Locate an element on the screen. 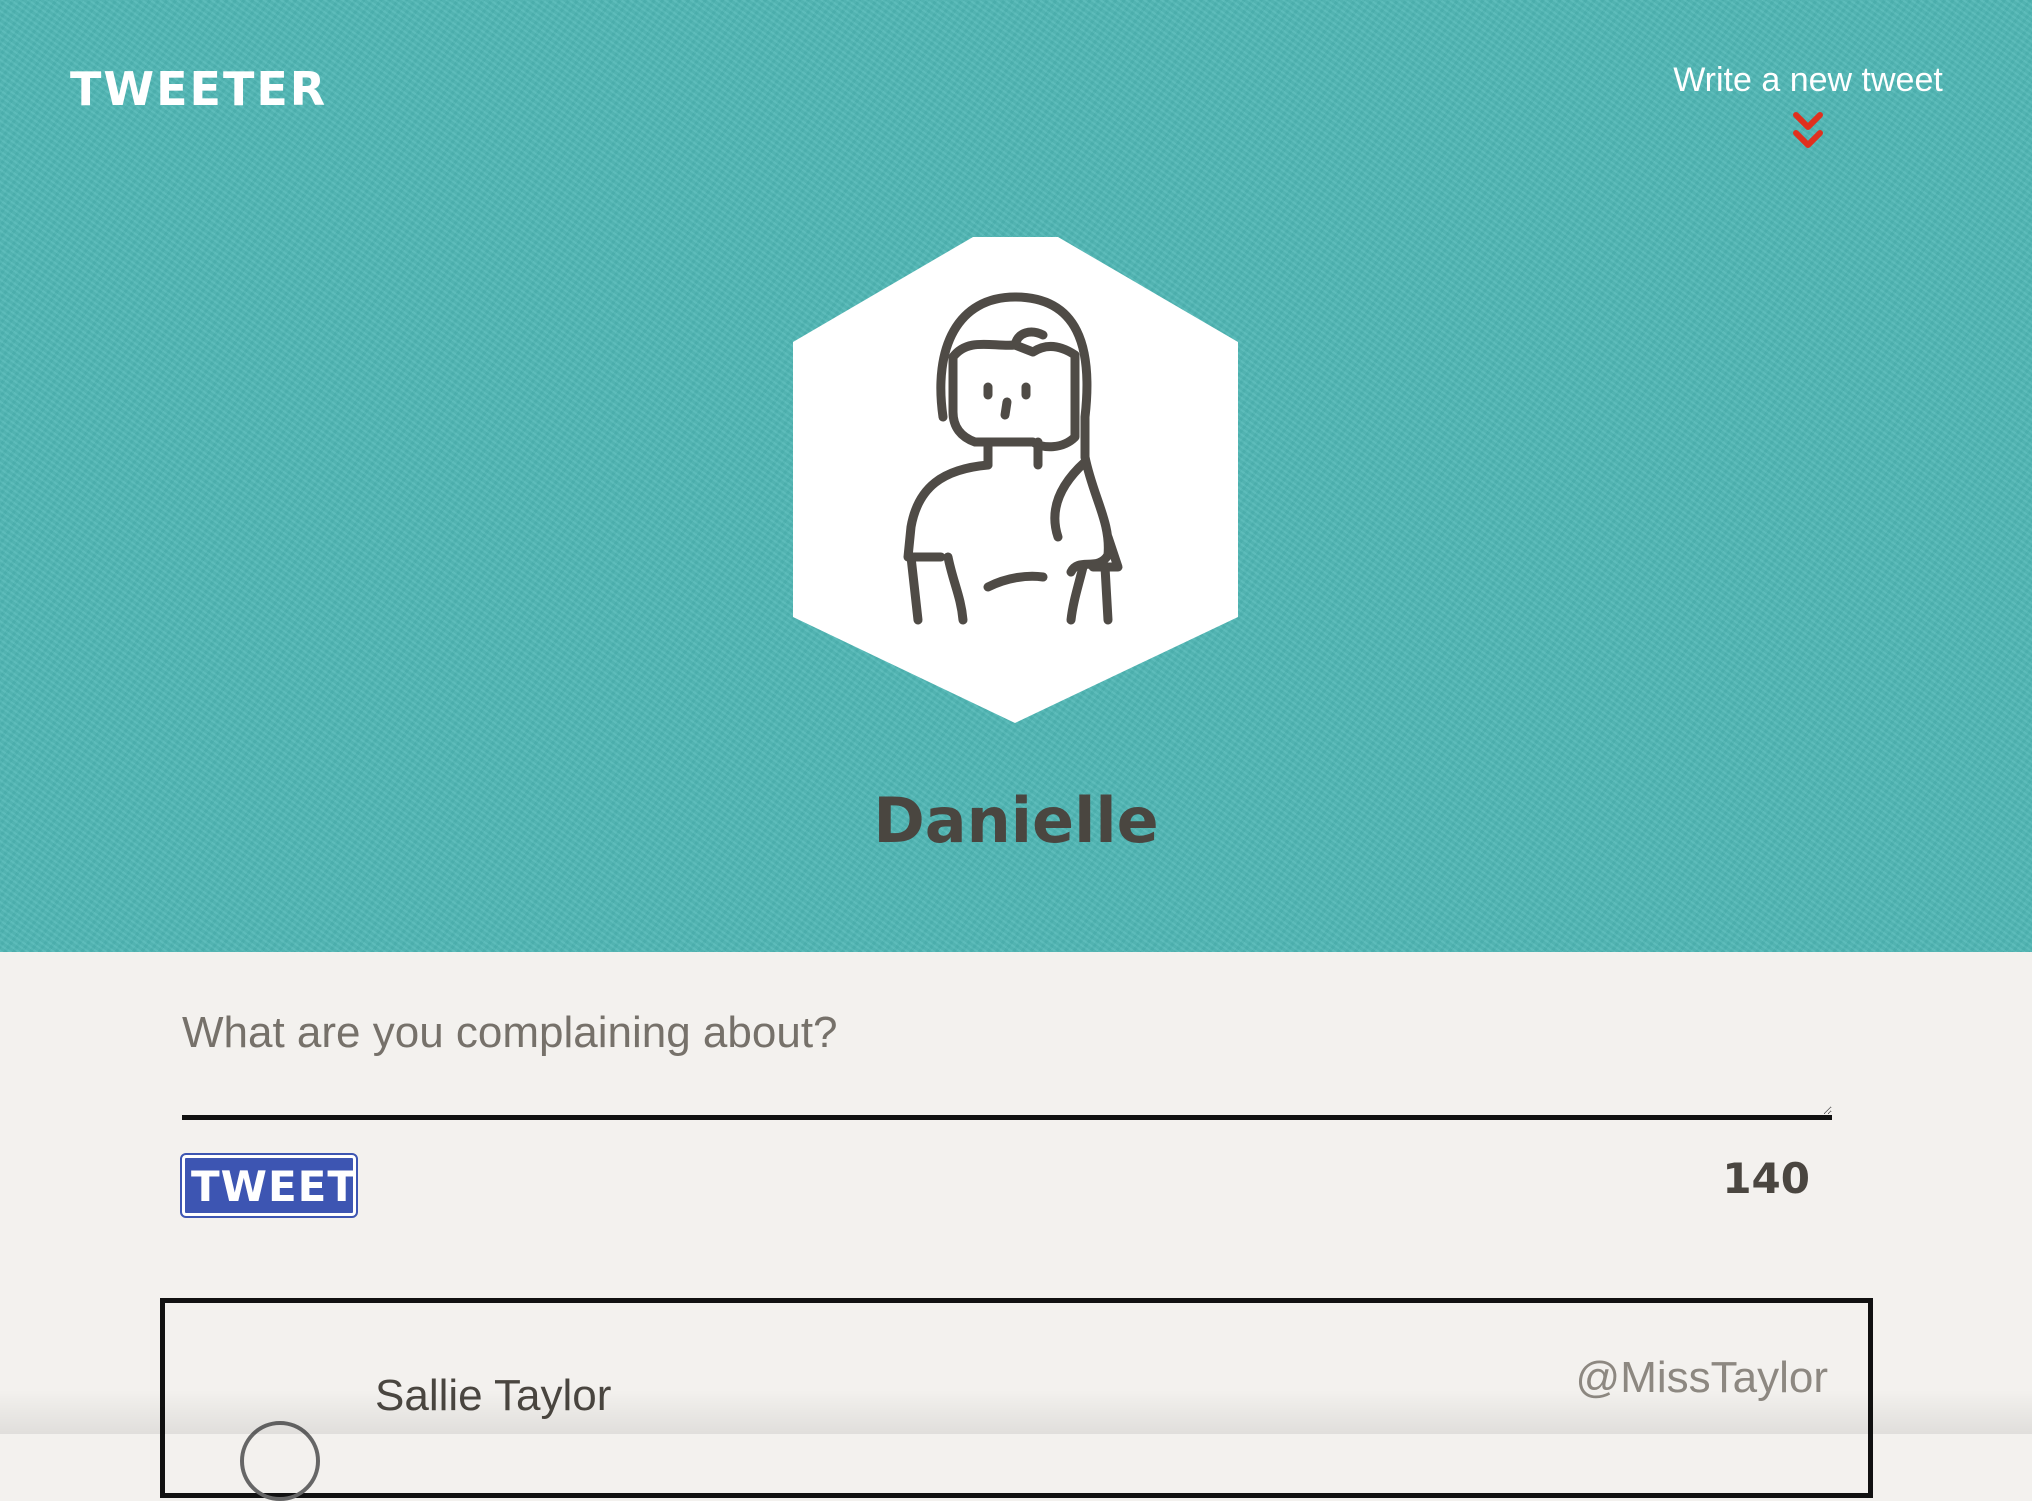 This screenshot has width=2032, height=1501. tweet-composer: TWEET 140 is located at coordinates (1006, 1104).